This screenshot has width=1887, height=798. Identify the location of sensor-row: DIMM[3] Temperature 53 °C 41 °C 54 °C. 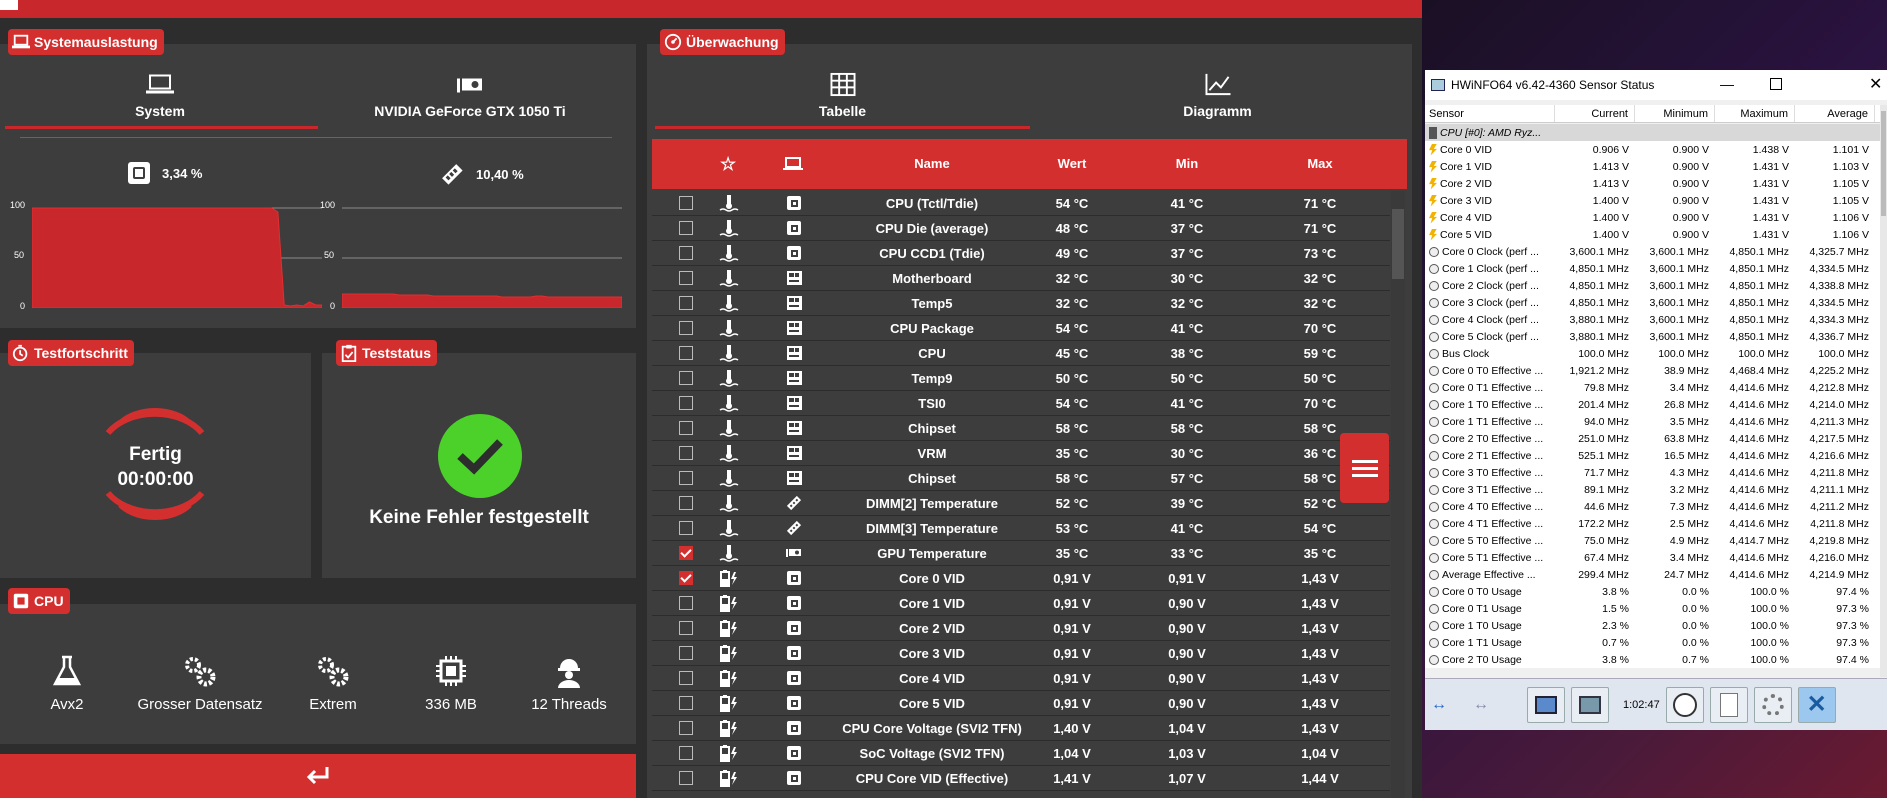
(1021, 528).